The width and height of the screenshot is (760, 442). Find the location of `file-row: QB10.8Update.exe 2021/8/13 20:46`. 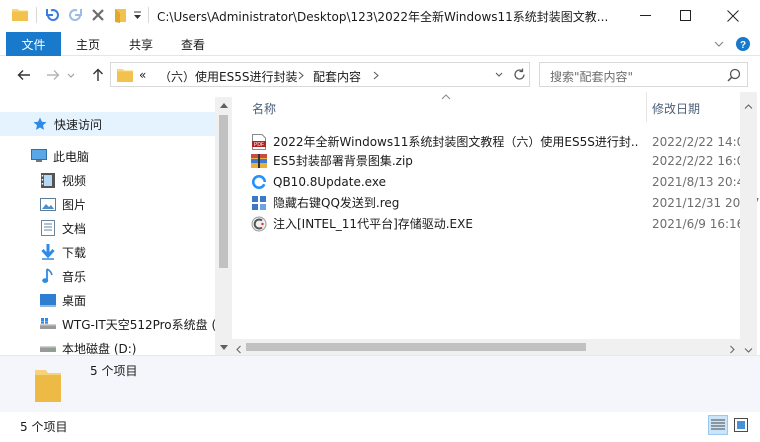

file-row: QB10.8Update.exe 2021/8/13 20:46 is located at coordinates (501, 181).